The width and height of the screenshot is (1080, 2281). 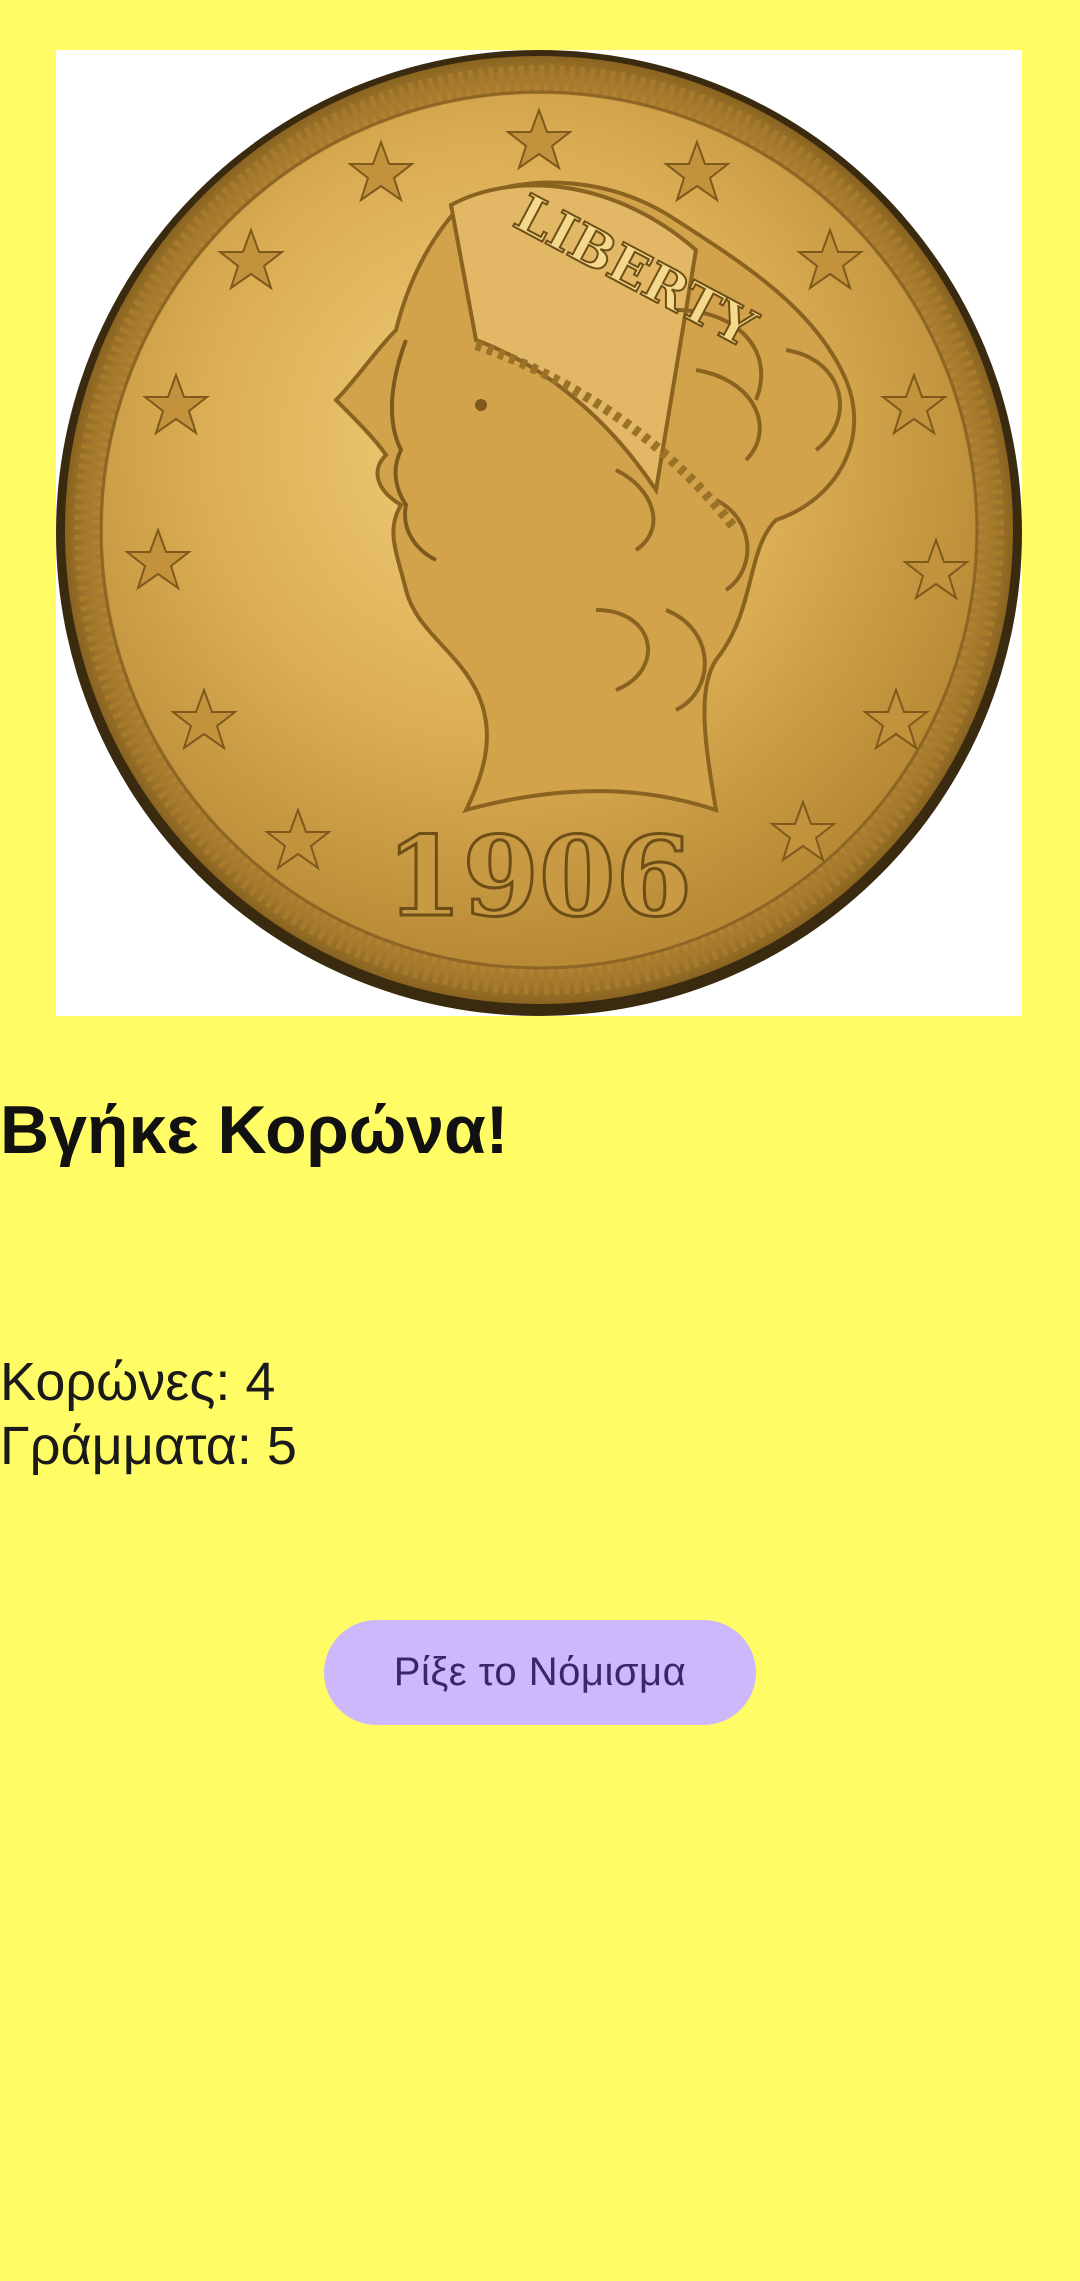 What do you see at coordinates (540, 1672) in the screenshot?
I see `flip-coin-button: Ρίξε το Νόμισμα` at bounding box center [540, 1672].